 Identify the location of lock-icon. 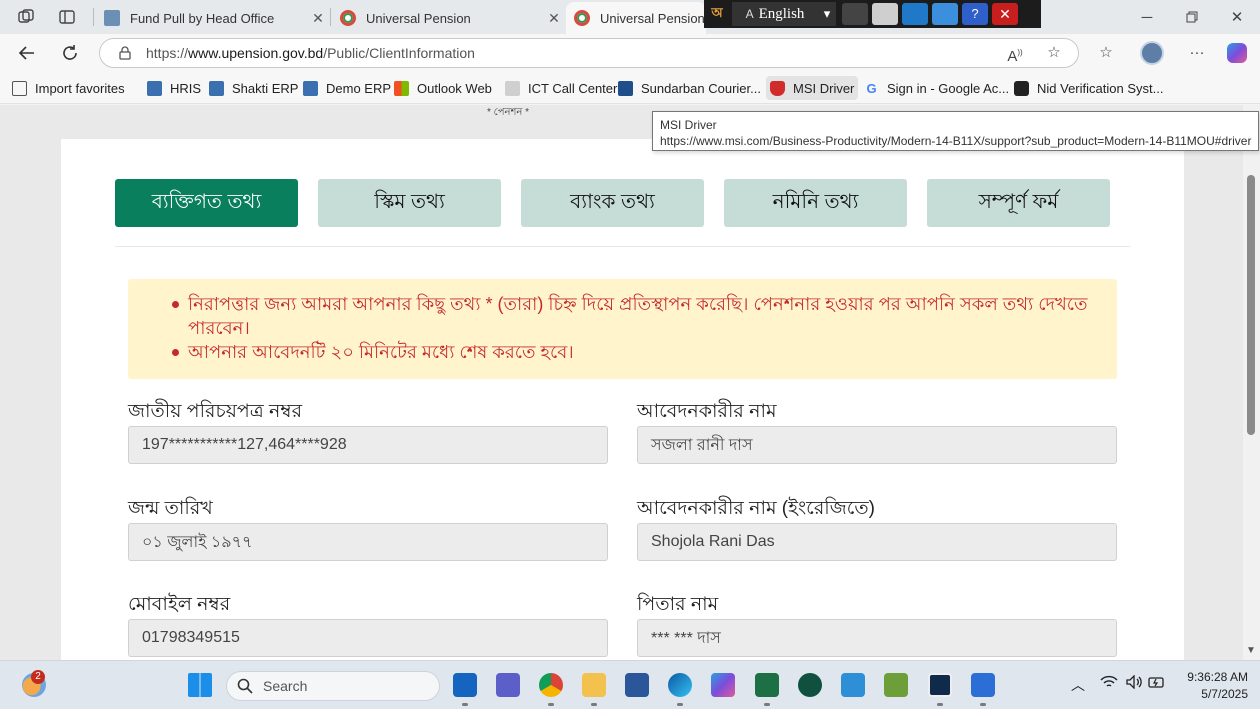
(125, 53).